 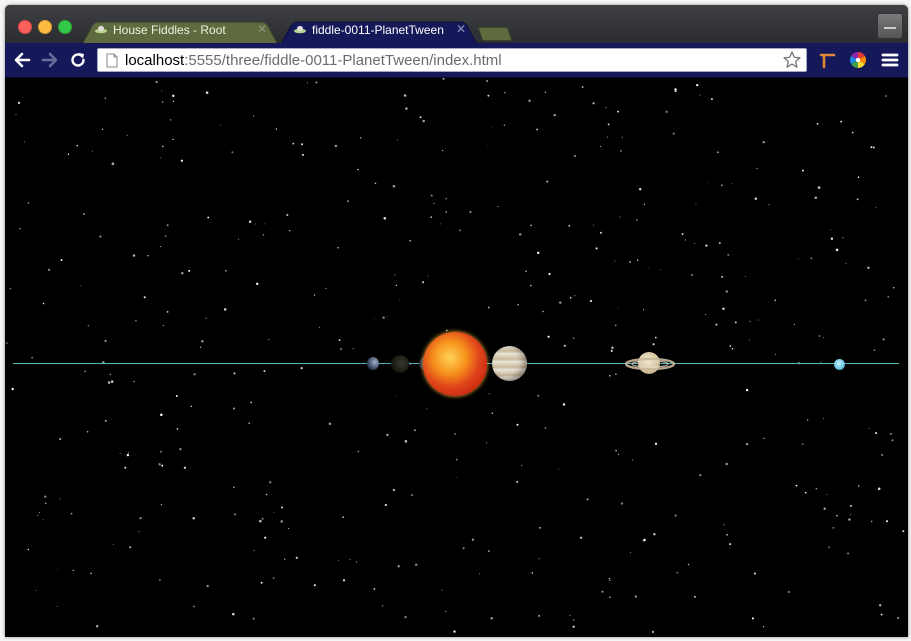 What do you see at coordinates (890, 60) in the screenshot?
I see `hamburger-menu-icon` at bounding box center [890, 60].